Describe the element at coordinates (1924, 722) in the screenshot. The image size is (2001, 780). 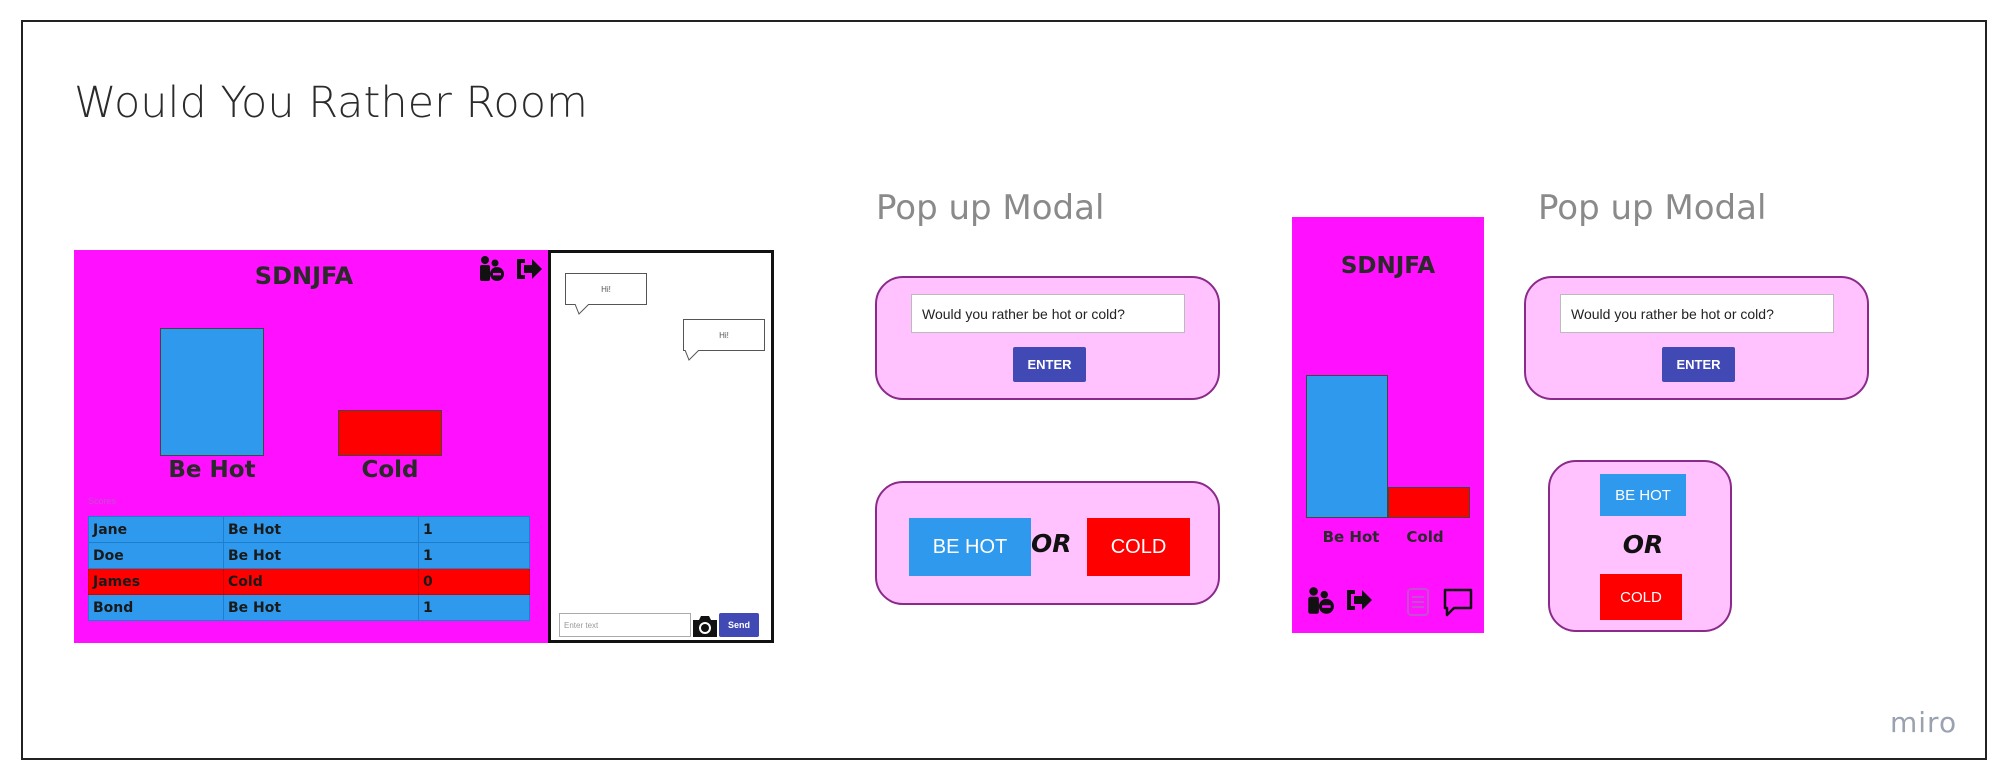
I see `miro-watermark: miro` at that location.